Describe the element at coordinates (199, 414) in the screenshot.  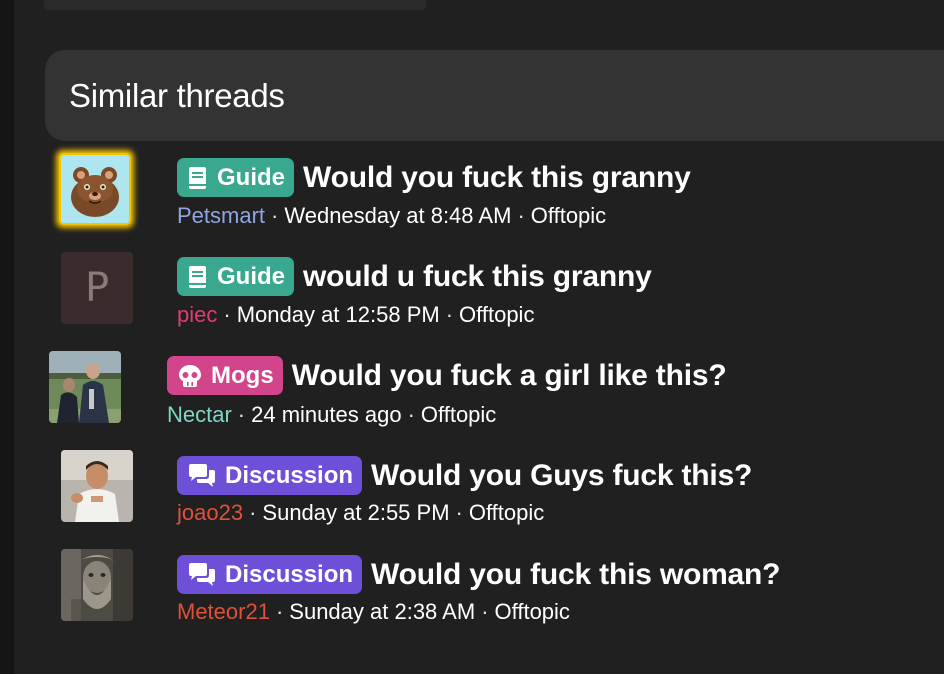
I see `username-link: Nectar` at that location.